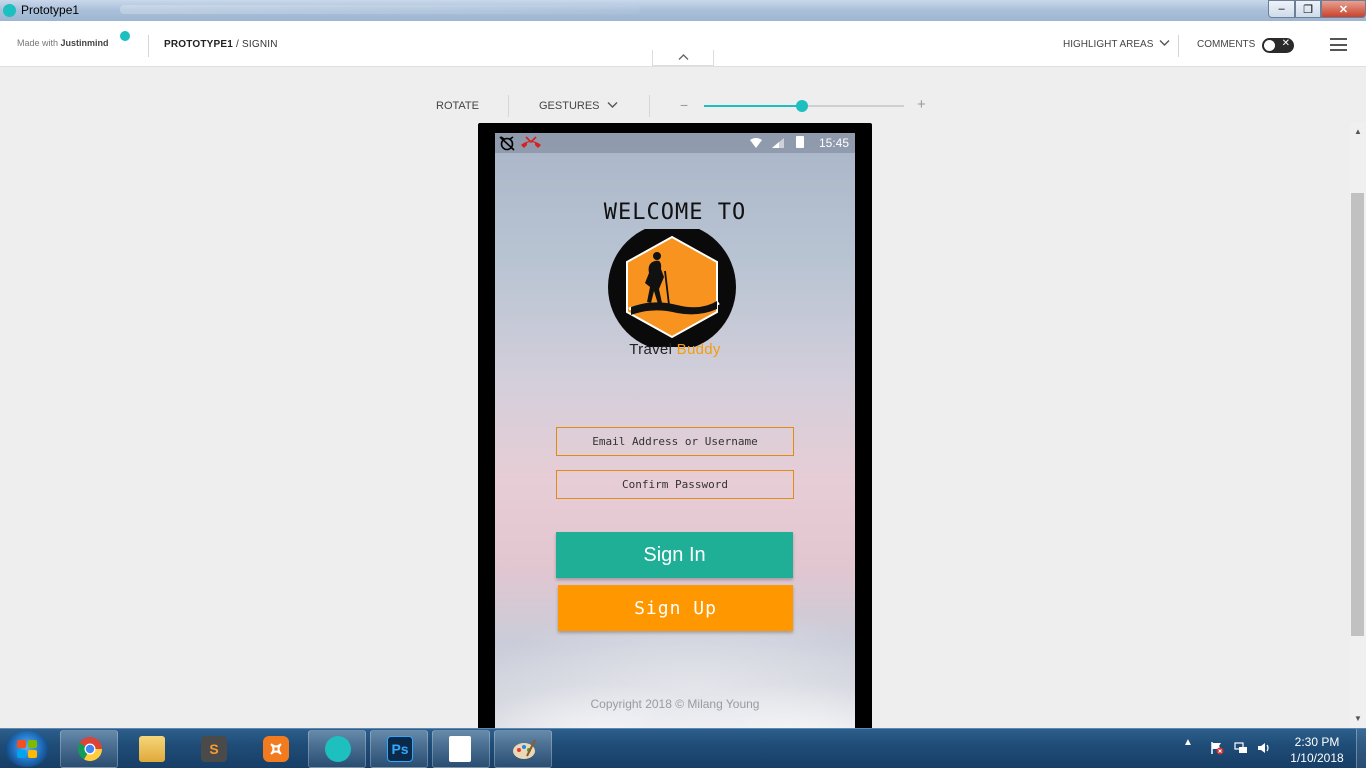  What do you see at coordinates (683, 748) in the screenshot?
I see `windows-taskbar: S Ps ▲ 2:30 PM 1/10/2018` at bounding box center [683, 748].